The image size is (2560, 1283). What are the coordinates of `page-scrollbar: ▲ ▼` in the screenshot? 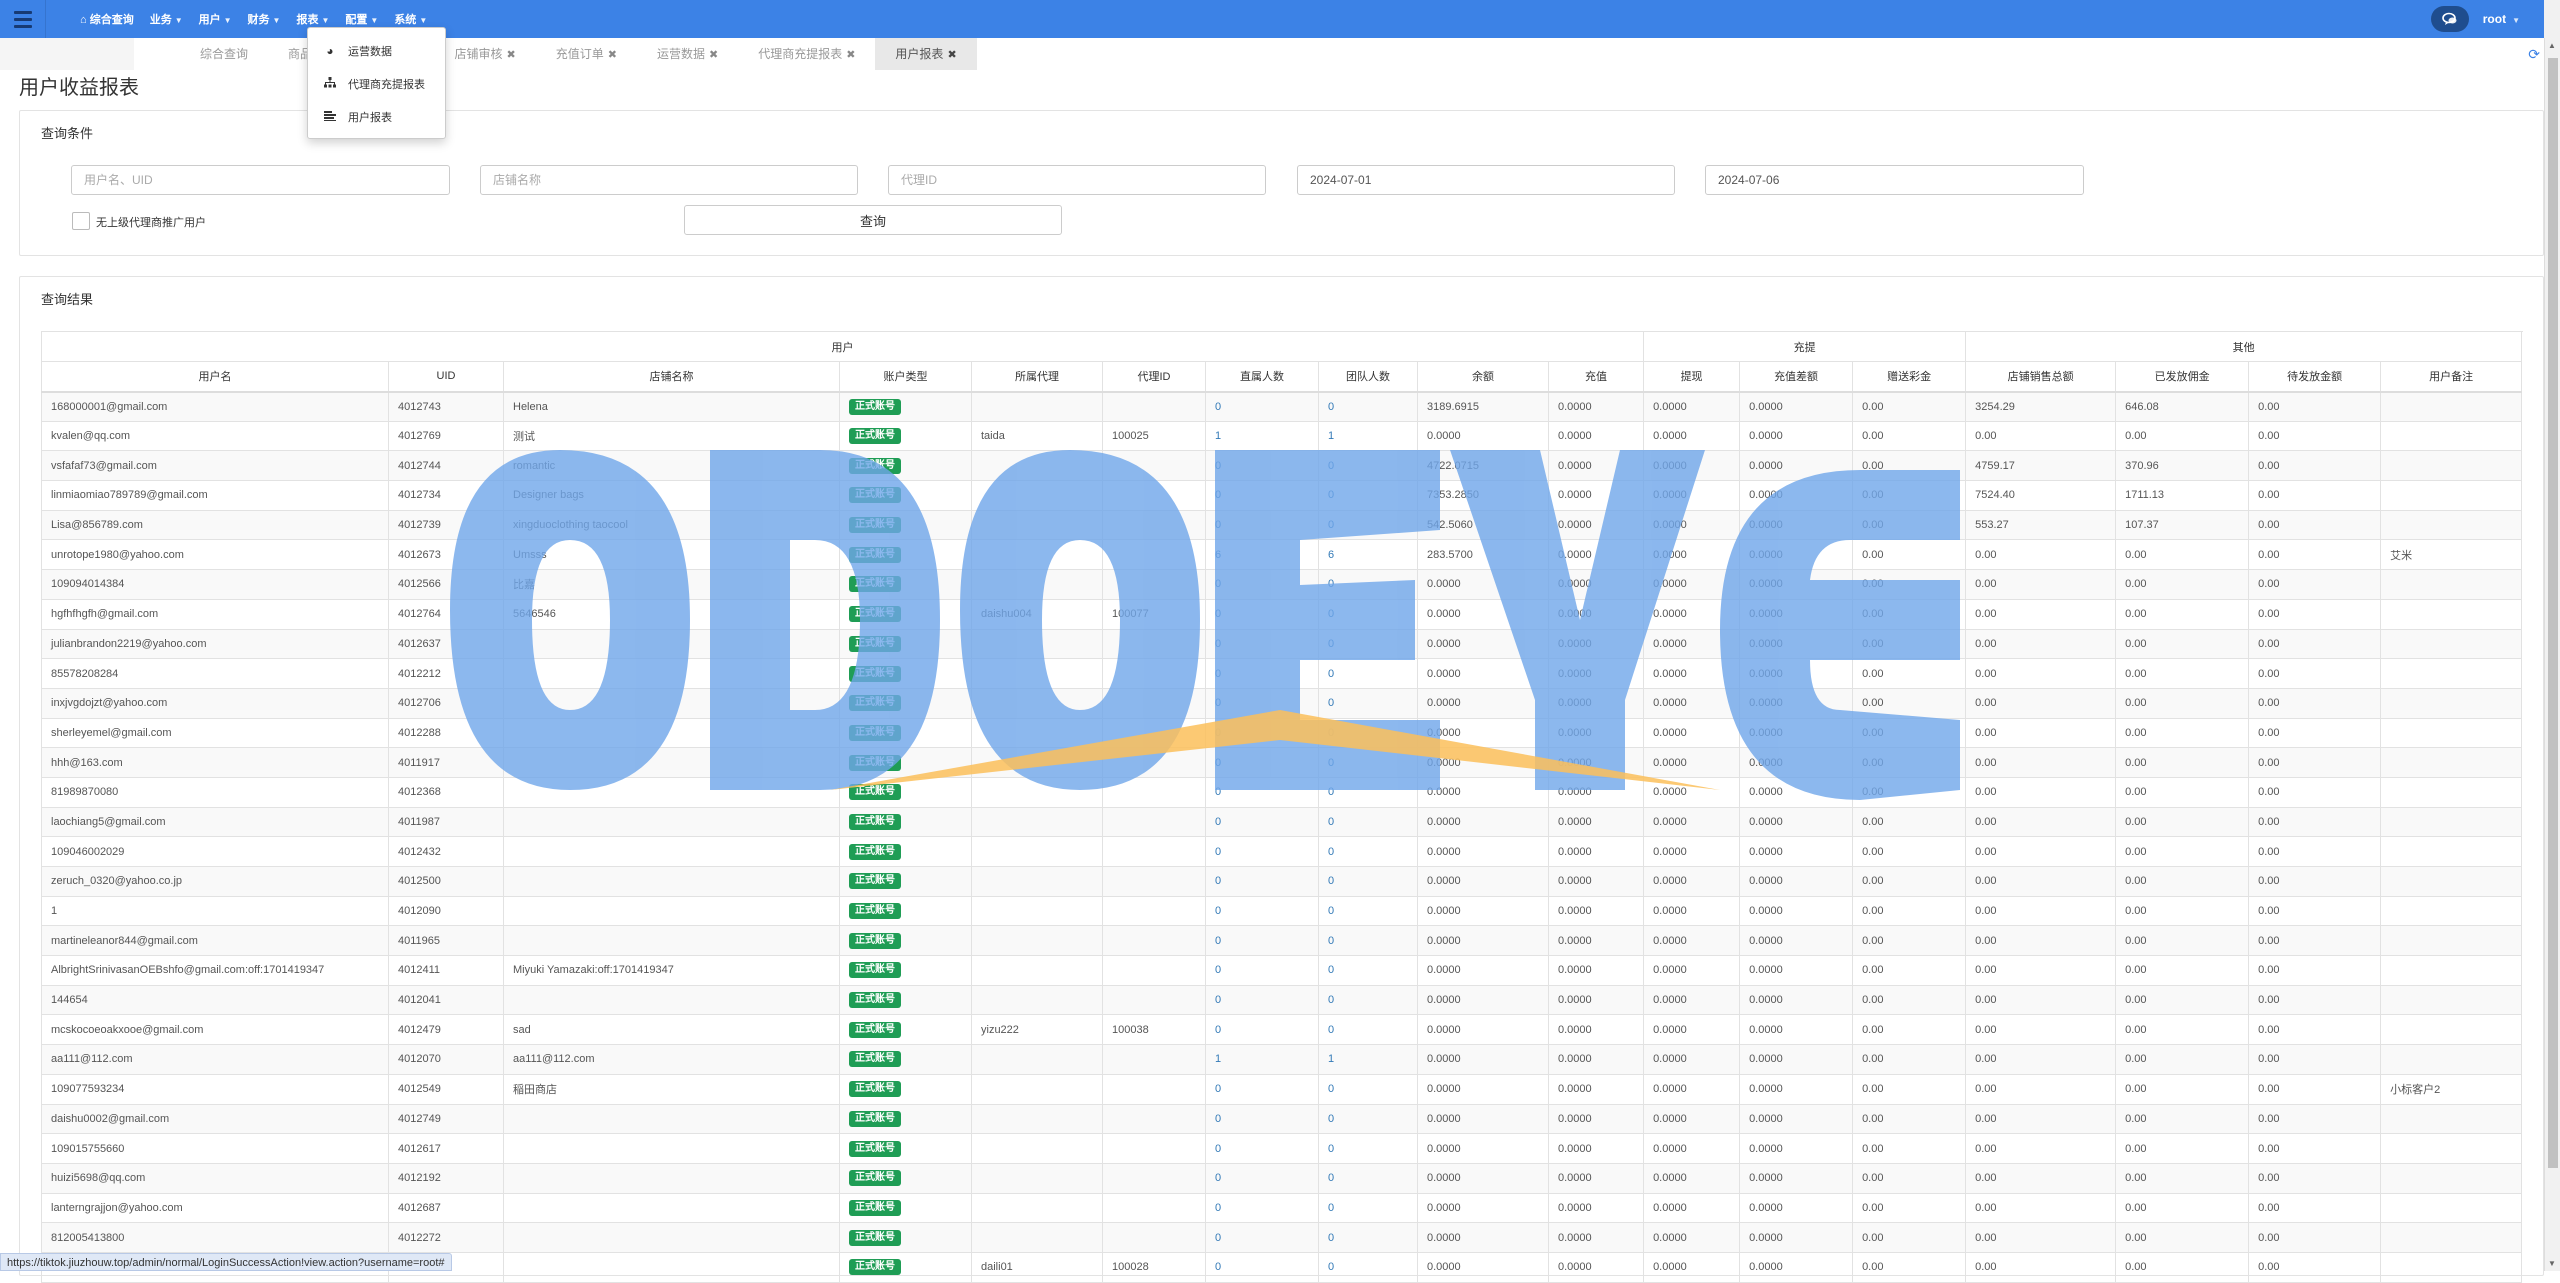 It's located at (2552, 654).